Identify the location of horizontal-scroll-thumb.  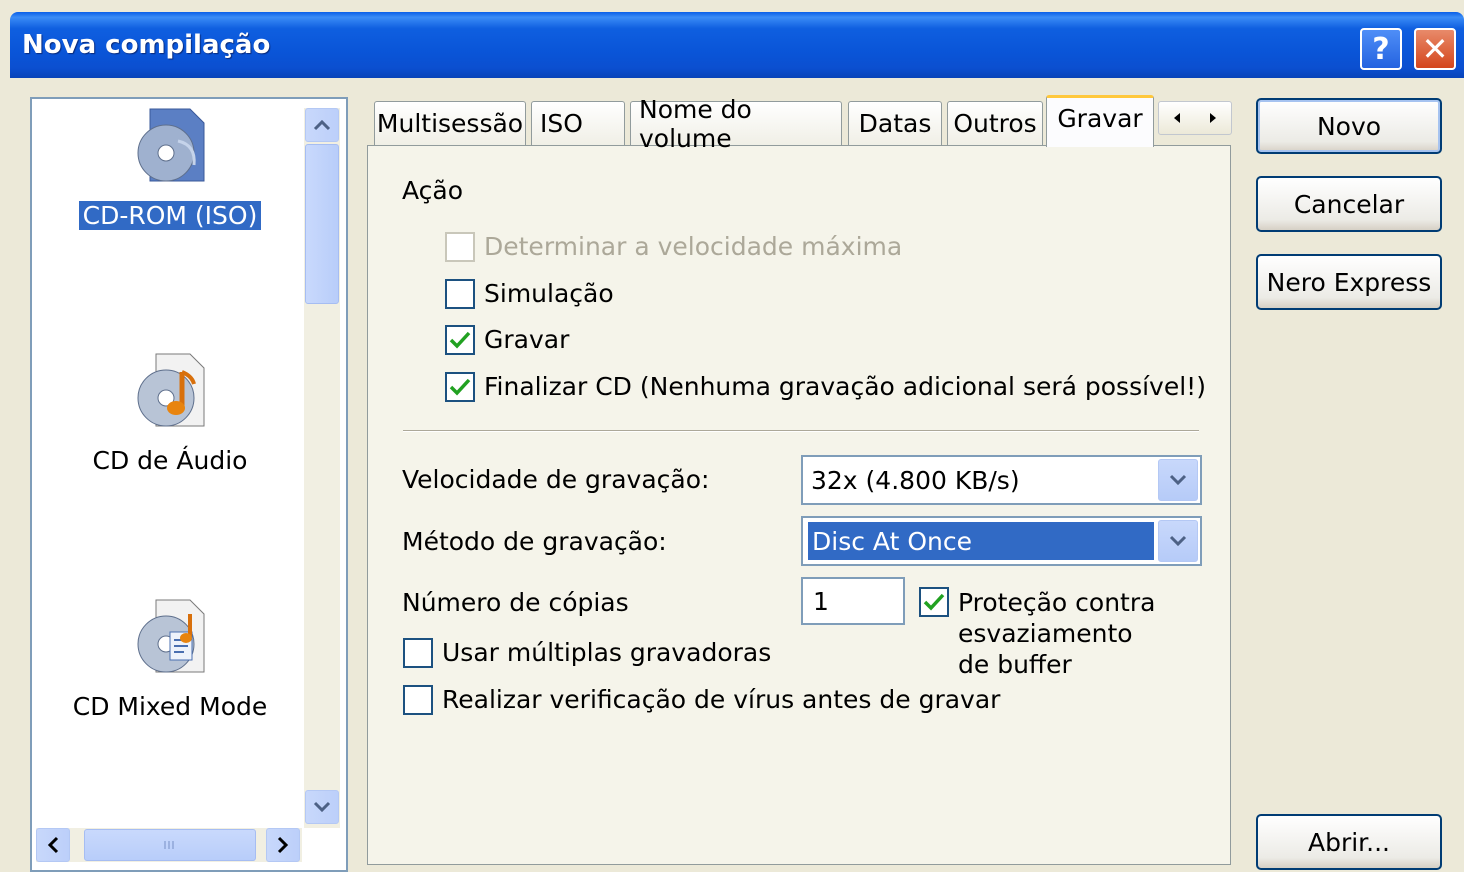
(170, 845).